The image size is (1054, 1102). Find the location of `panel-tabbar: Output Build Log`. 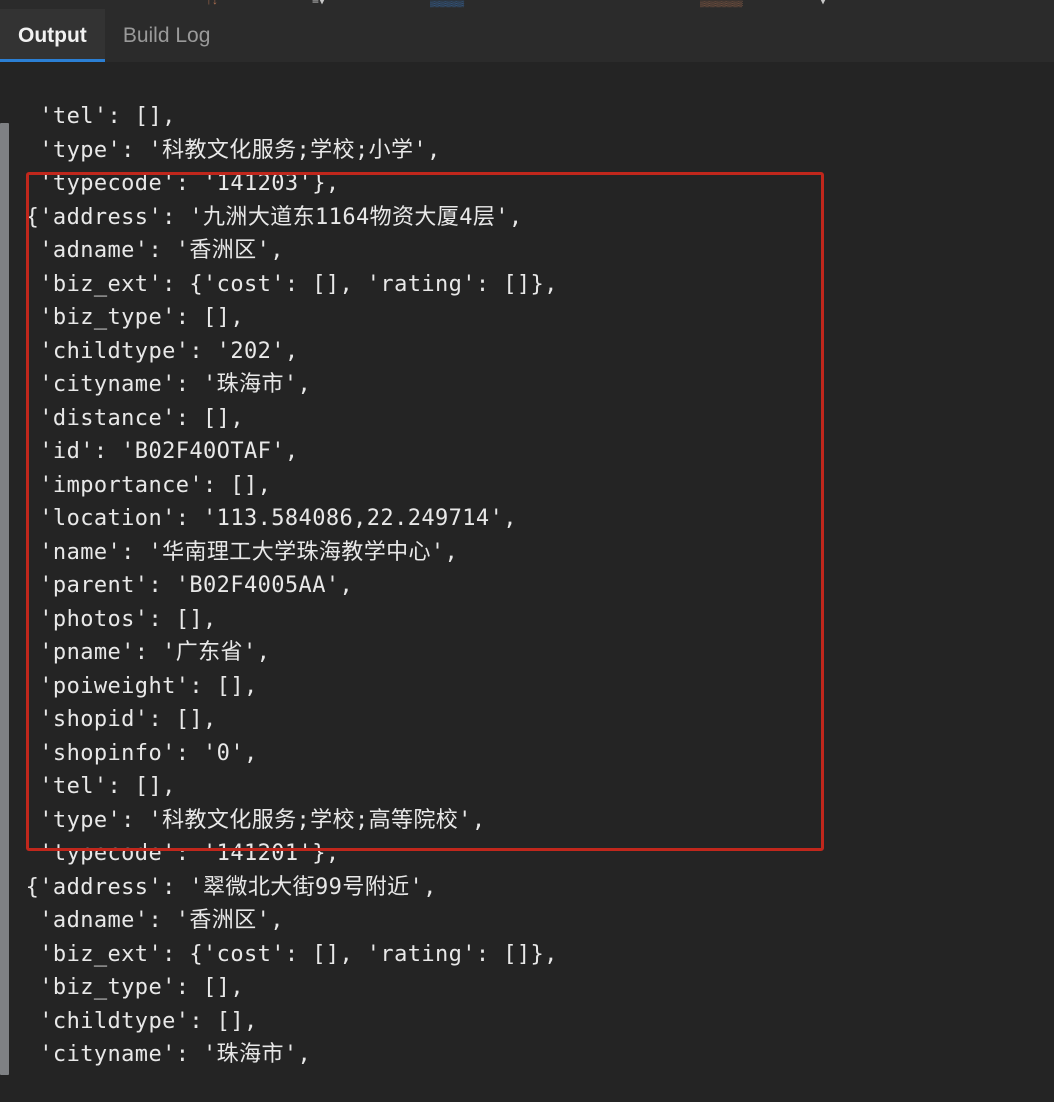

panel-tabbar: Output Build Log is located at coordinates (527, 35).